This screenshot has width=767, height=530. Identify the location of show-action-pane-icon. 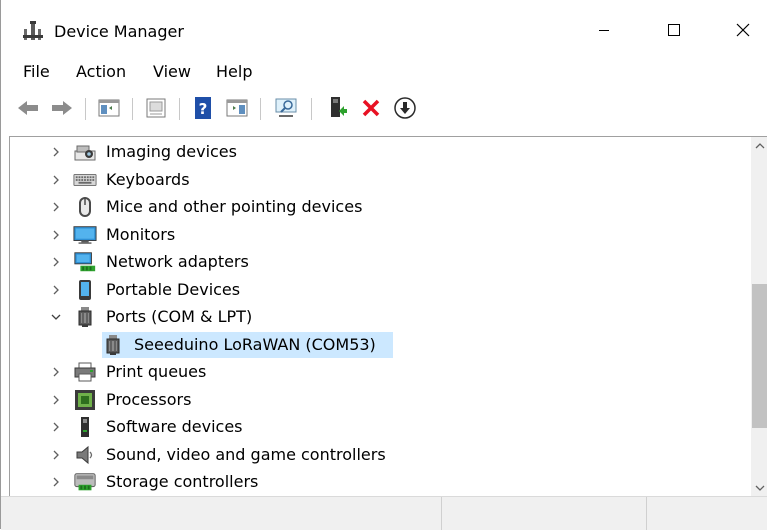
(237, 108).